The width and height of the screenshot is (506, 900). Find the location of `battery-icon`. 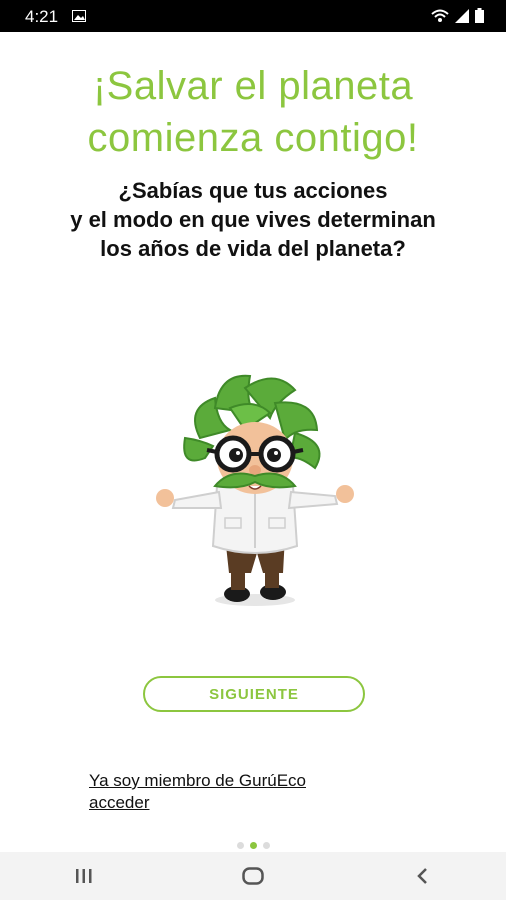

battery-icon is located at coordinates (479, 18).